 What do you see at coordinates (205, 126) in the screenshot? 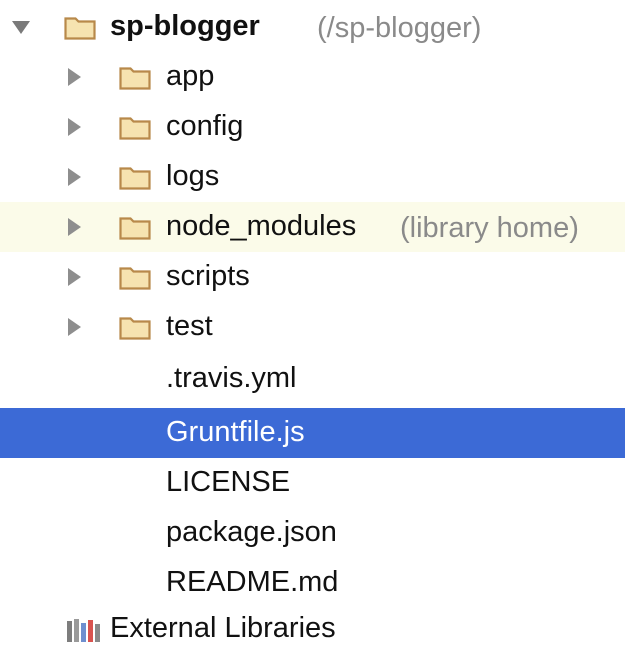
I see `folder-label: config` at bounding box center [205, 126].